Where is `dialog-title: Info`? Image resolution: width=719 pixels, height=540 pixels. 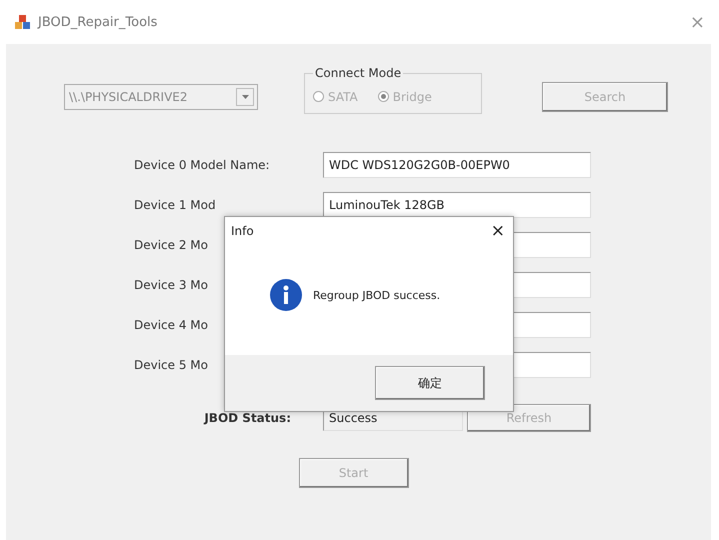 dialog-title: Info is located at coordinates (242, 231).